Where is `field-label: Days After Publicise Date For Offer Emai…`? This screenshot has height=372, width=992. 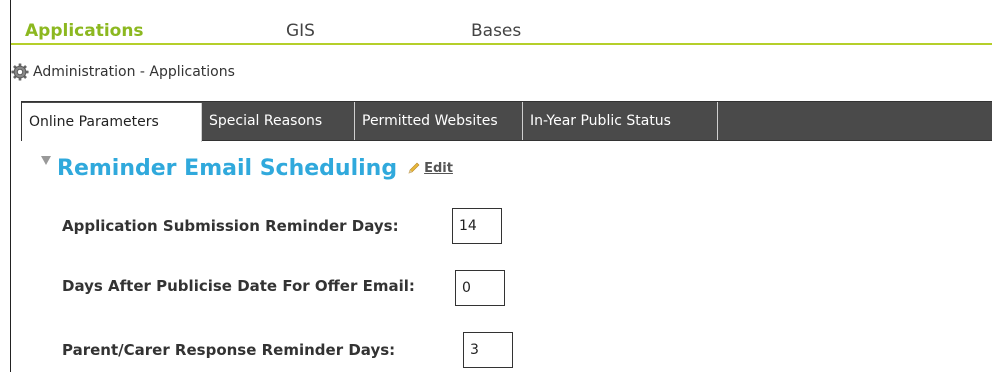 field-label: Days After Publicise Date For Offer Emai… is located at coordinates (238, 286).